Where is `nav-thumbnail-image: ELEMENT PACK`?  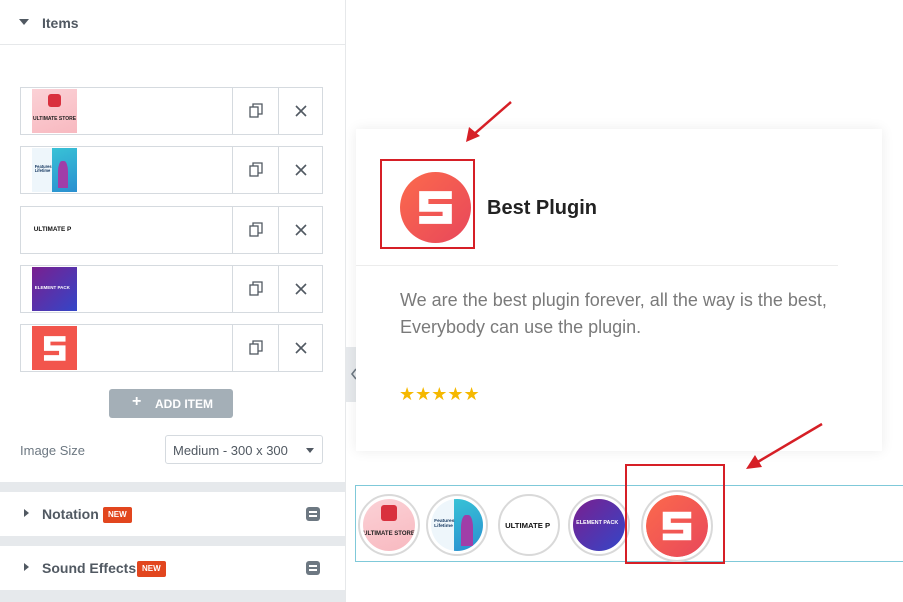
nav-thumbnail-image: ELEMENT PACK is located at coordinates (599, 525).